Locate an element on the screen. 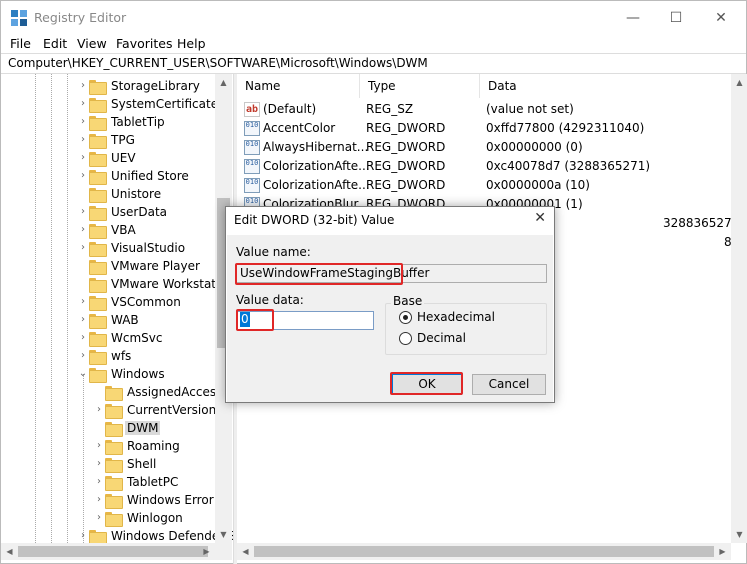 The height and width of the screenshot is (564, 747). tree-item: › UEV is located at coordinates (107, 158).